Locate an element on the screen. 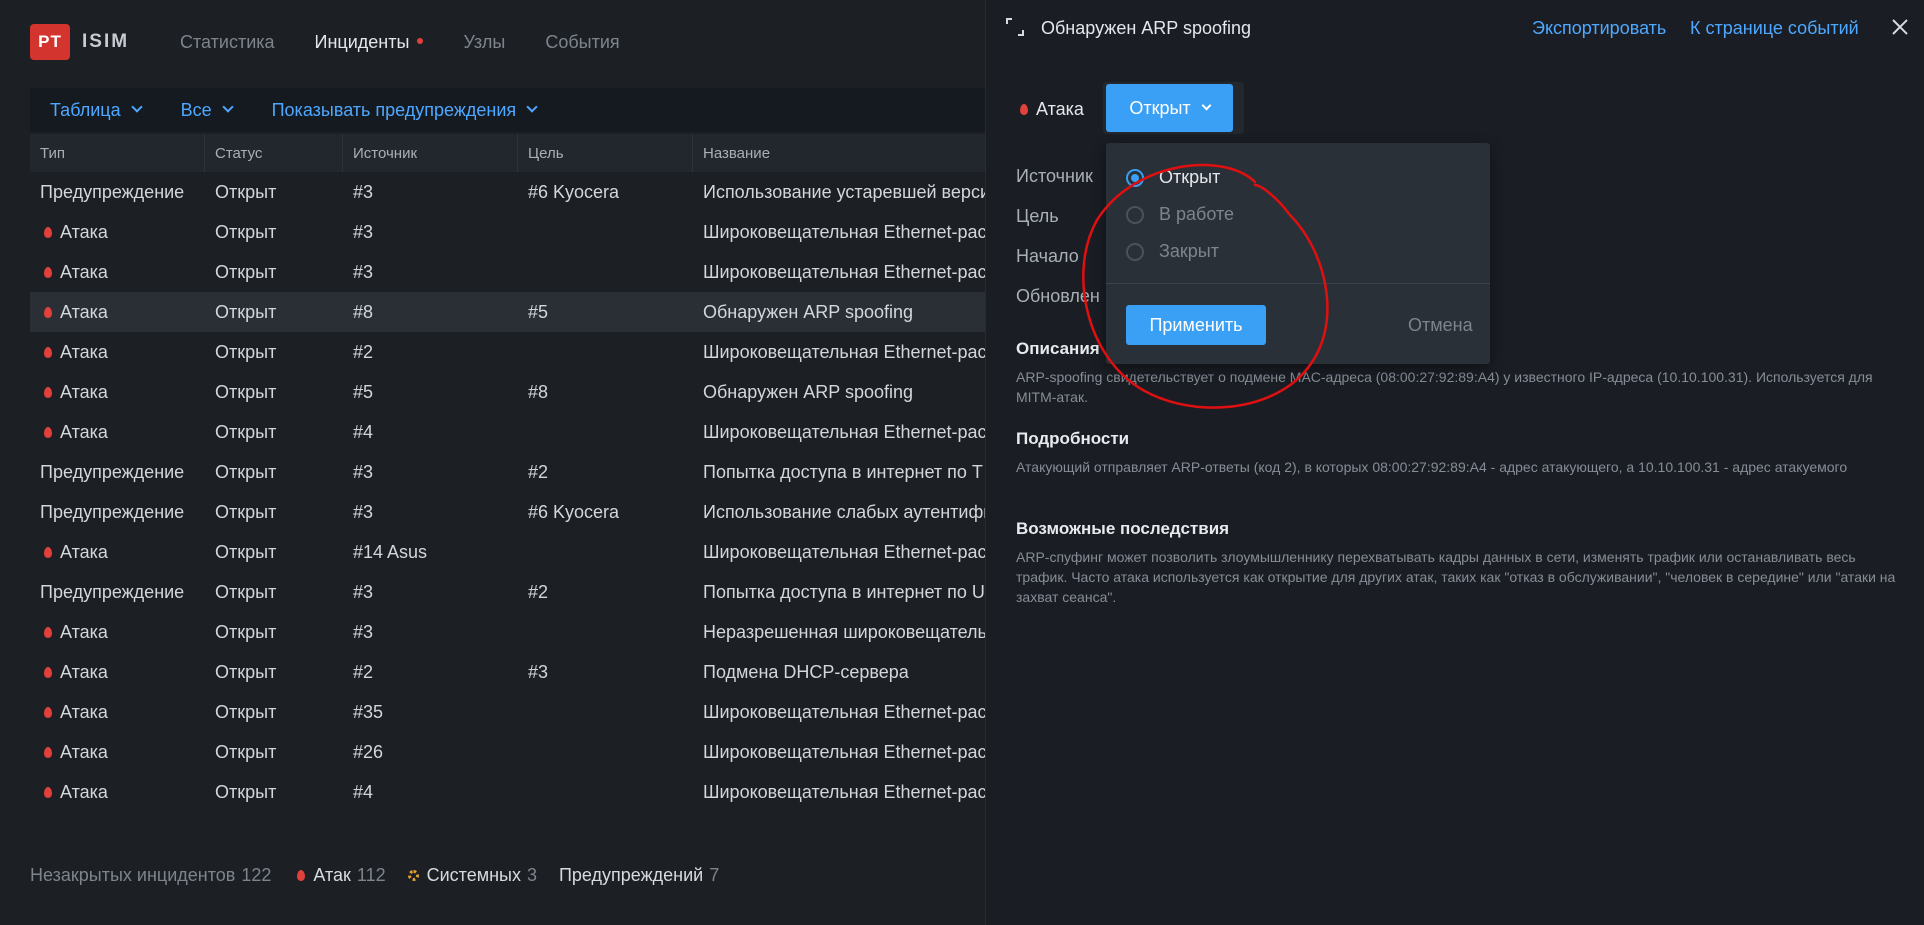 The image size is (1924, 925). system-label: Системных is located at coordinates (474, 875).